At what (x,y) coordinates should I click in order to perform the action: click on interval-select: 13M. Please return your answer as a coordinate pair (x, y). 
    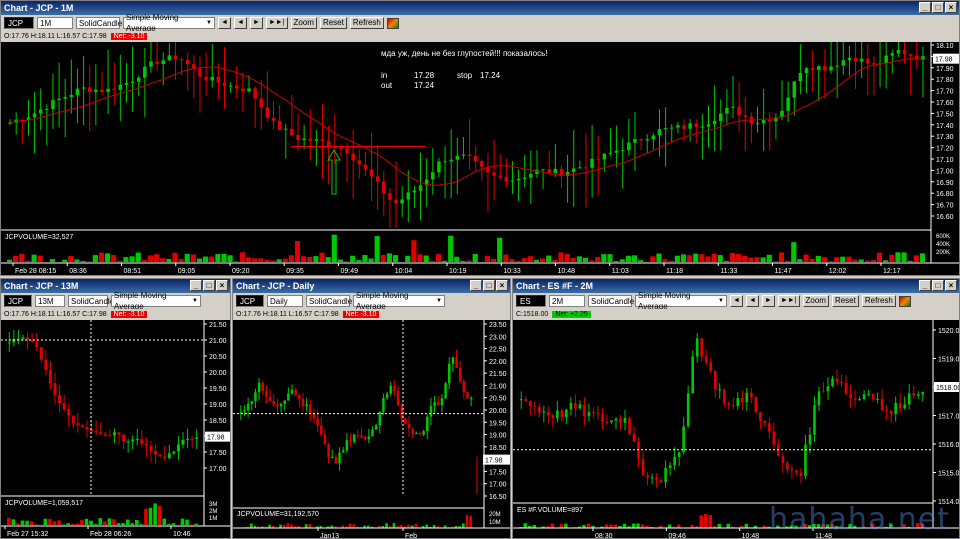
    Looking at the image, I should click on (50, 301).